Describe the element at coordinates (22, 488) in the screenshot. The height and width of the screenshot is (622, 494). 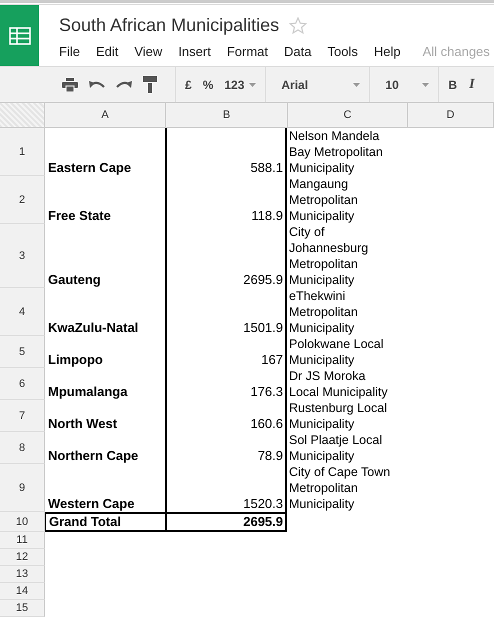
I see `row-header: 9` at that location.